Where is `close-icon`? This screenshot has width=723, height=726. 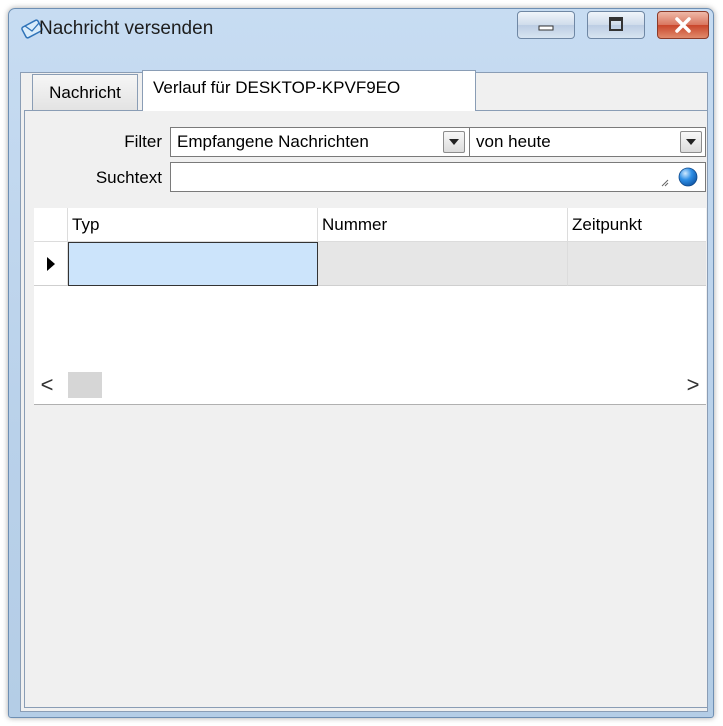
close-icon is located at coordinates (683, 25).